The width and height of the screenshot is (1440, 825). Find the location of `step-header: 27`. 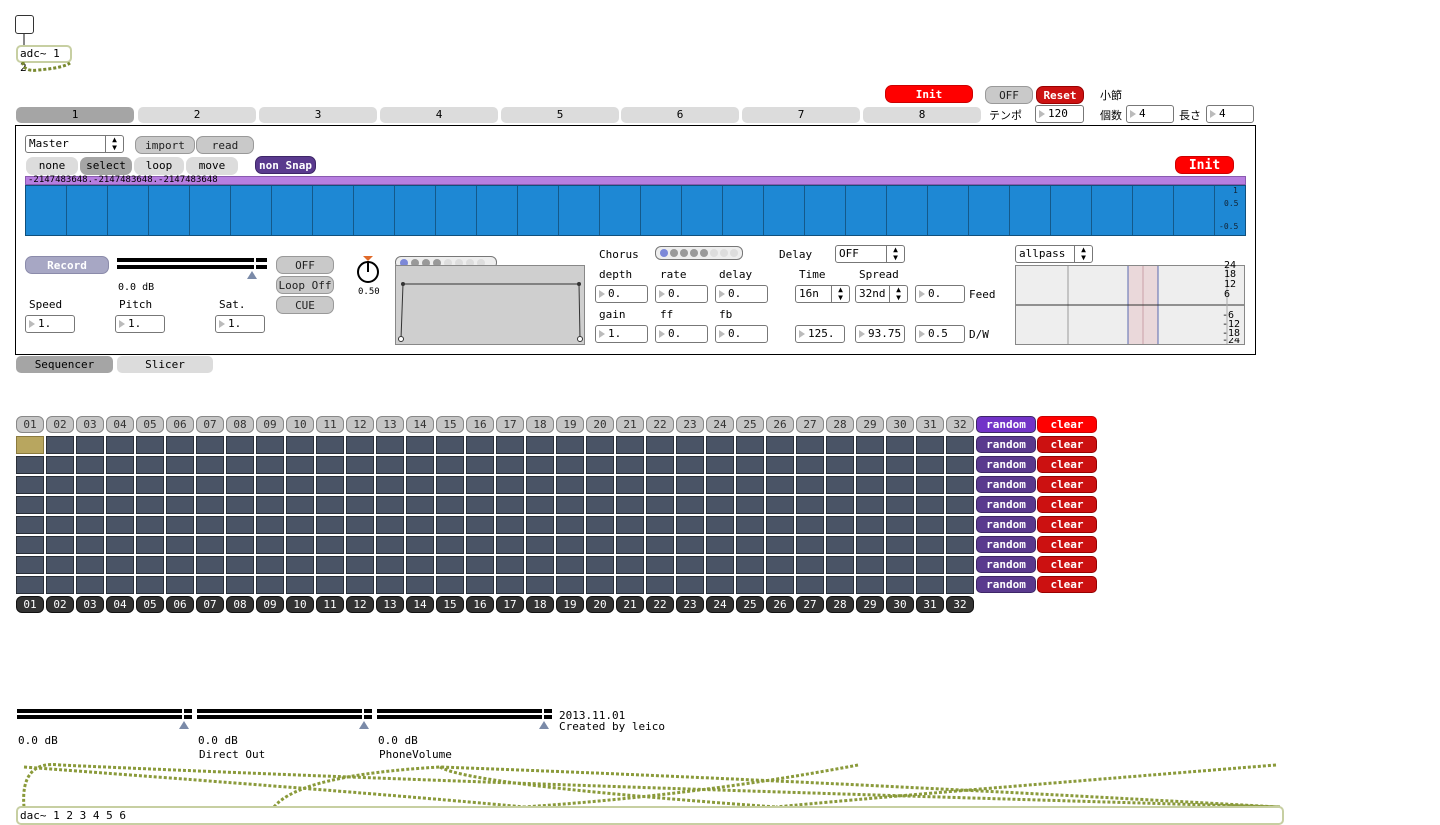

step-header: 27 is located at coordinates (810, 424).